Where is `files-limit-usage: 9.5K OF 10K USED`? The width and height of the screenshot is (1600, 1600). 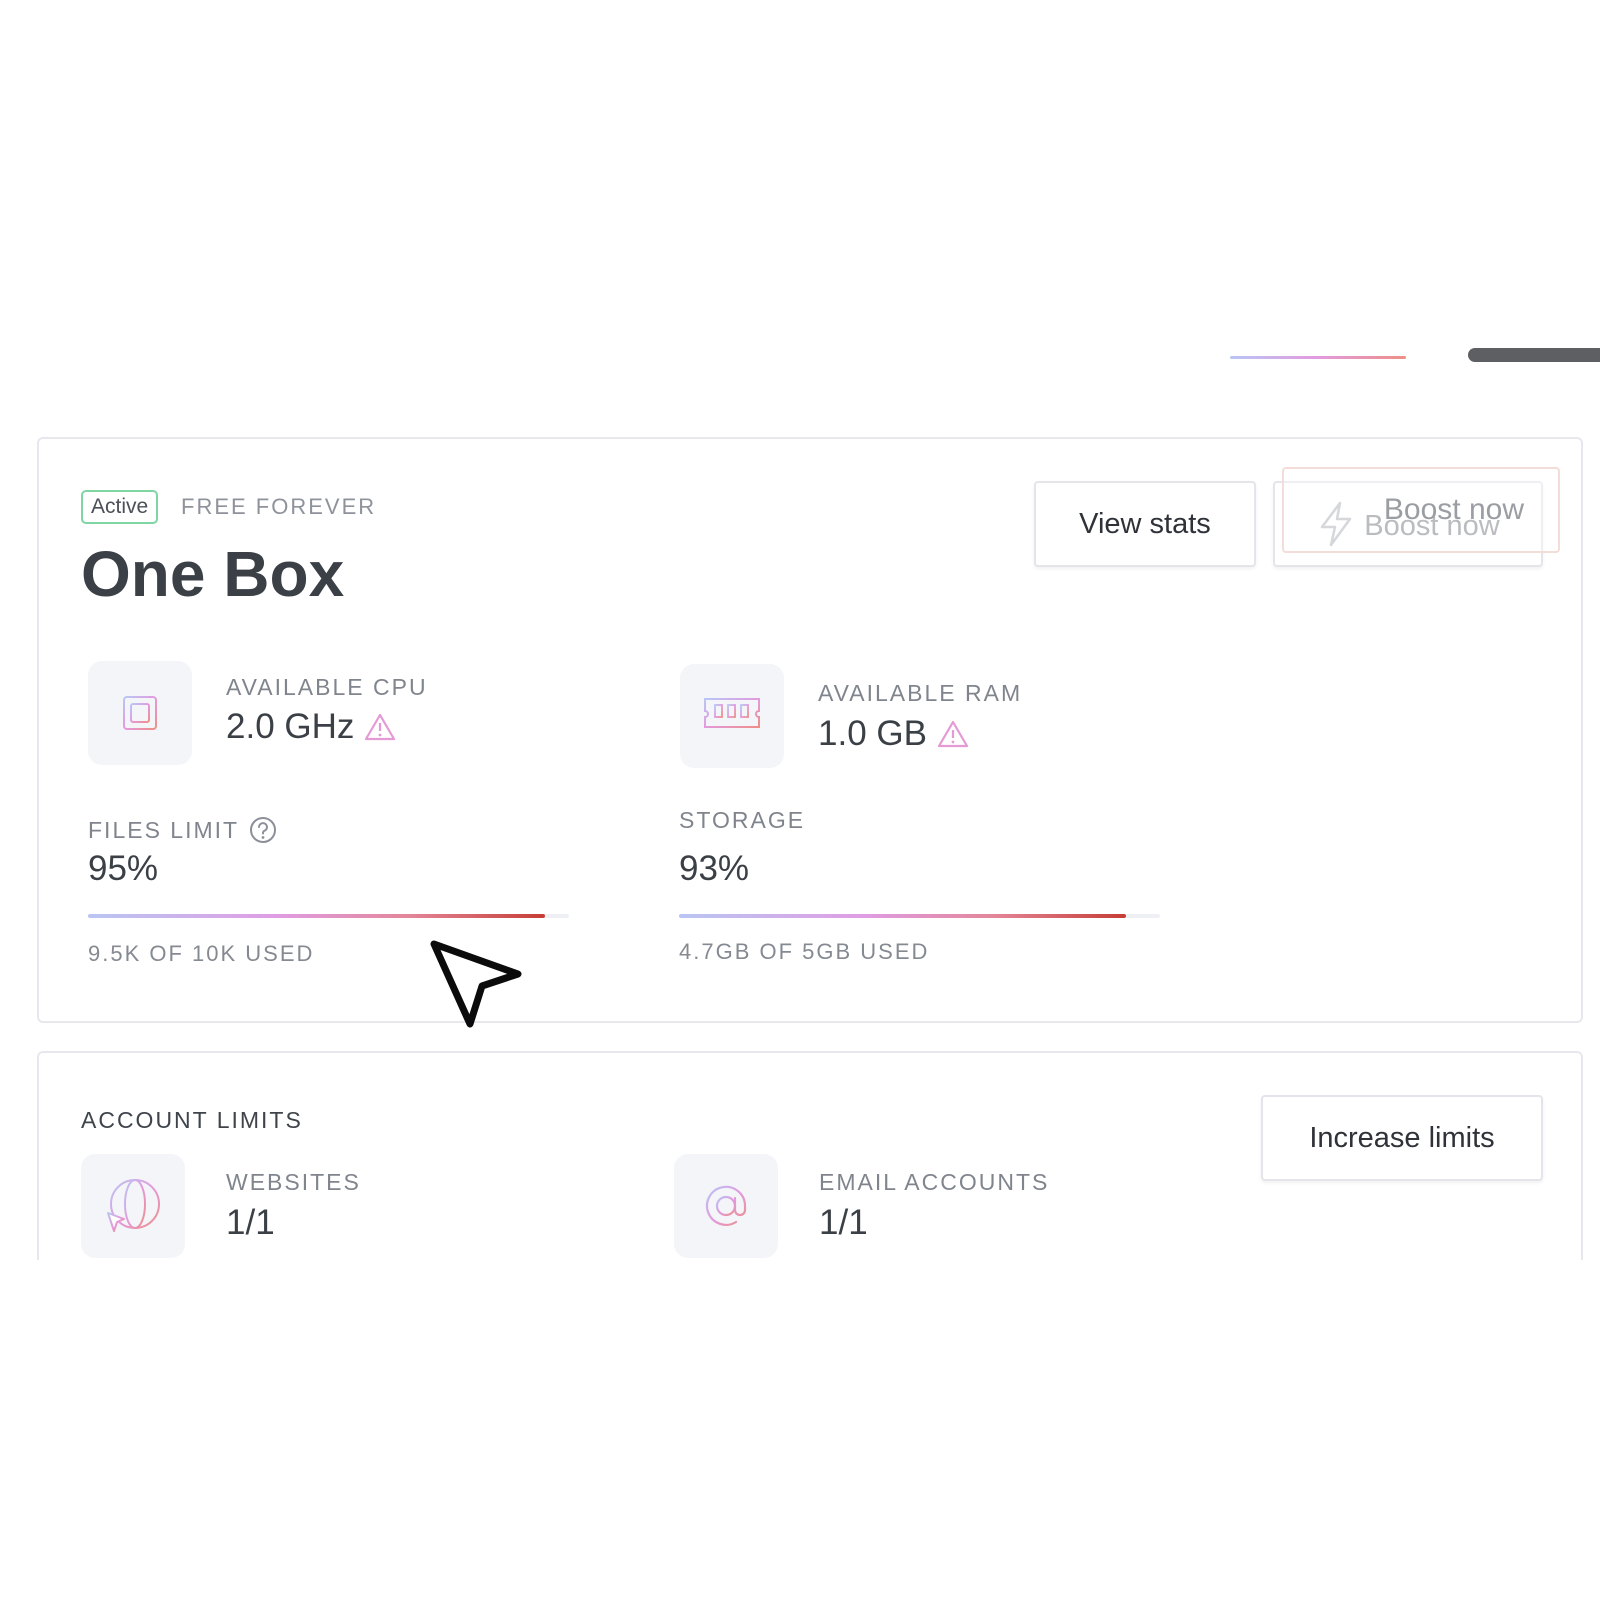
files-limit-usage: 9.5K OF 10K USED is located at coordinates (201, 953).